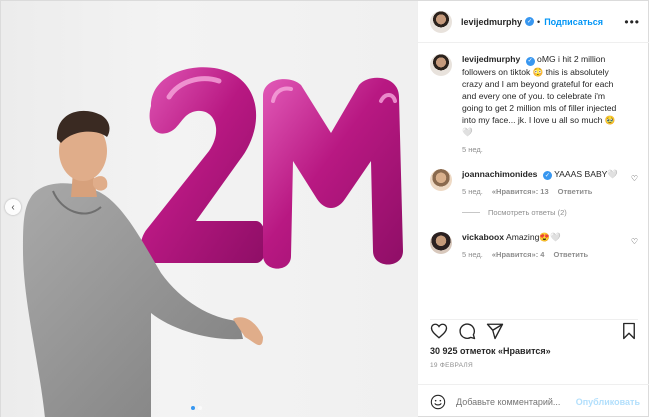 This screenshot has height=417, width=649. What do you see at coordinates (533, 237) in the screenshot?
I see `comment-text: Amazing😍🤍` at bounding box center [533, 237].